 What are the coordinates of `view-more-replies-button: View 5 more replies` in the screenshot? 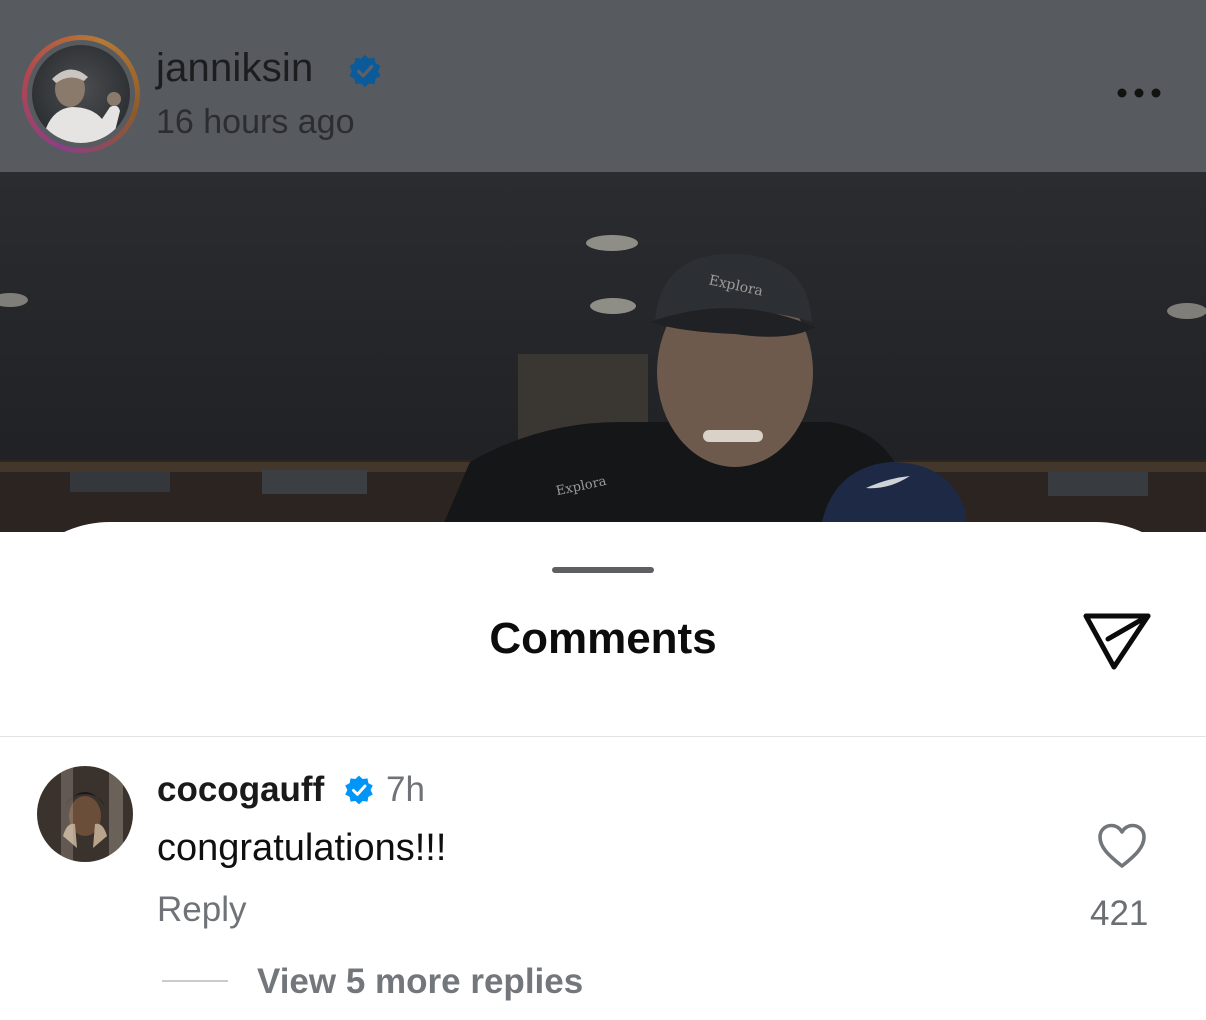 It's located at (420, 982).